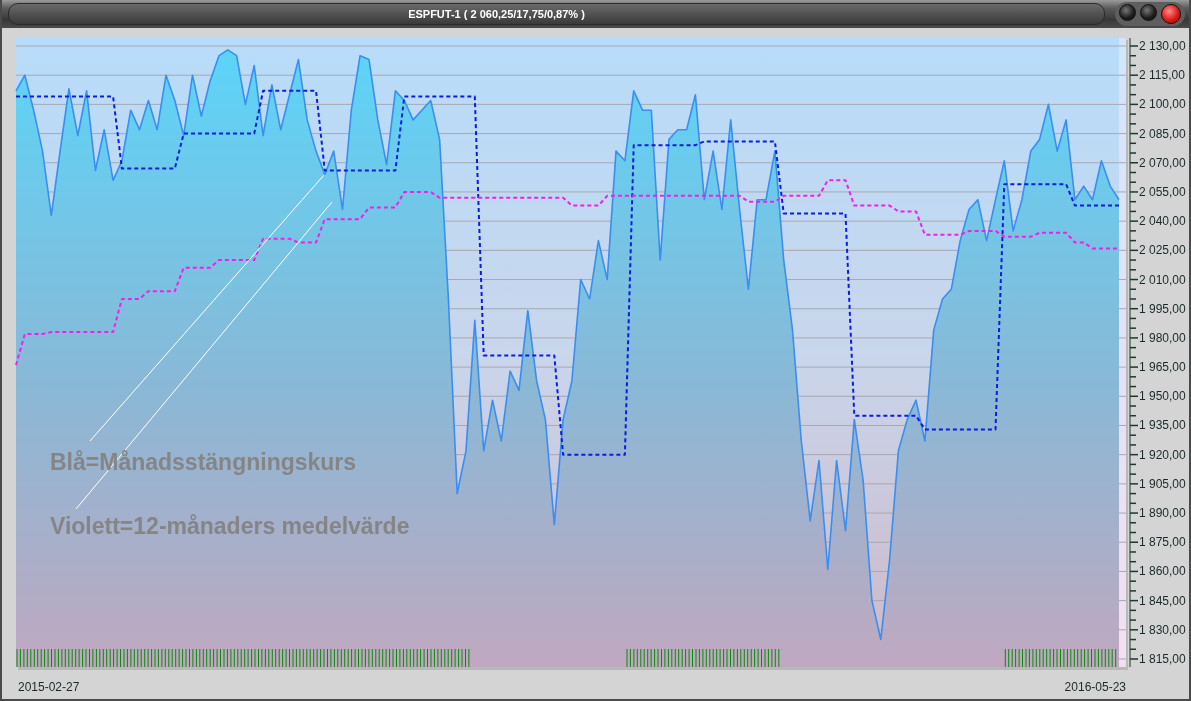 This screenshot has height=701, width=1191. What do you see at coordinates (230, 526) in the screenshot?
I see `annotation-text: Violett=12-månaders medelvärde` at bounding box center [230, 526].